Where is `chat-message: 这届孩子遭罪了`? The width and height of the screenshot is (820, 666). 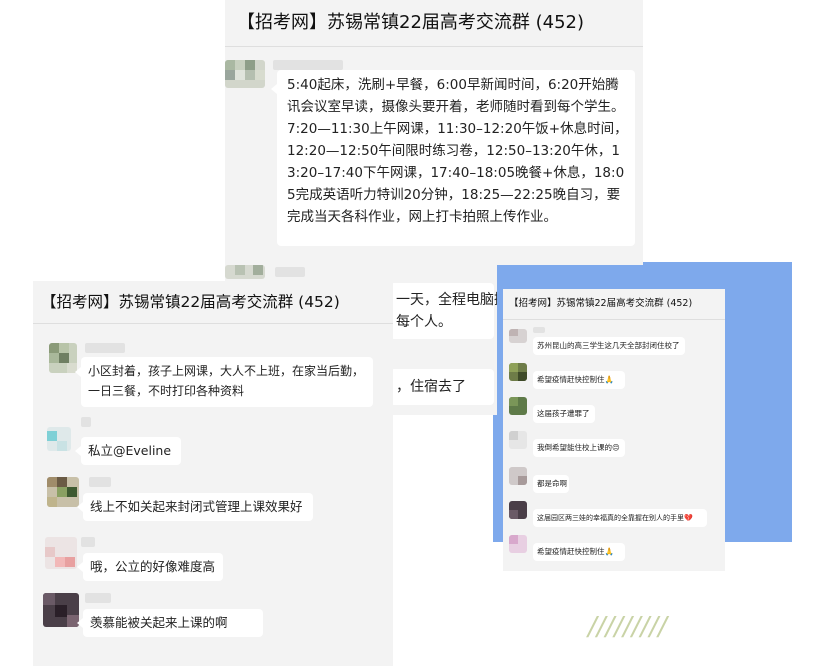
chat-message: 这届孩子遭罪了 is located at coordinates (614, 412).